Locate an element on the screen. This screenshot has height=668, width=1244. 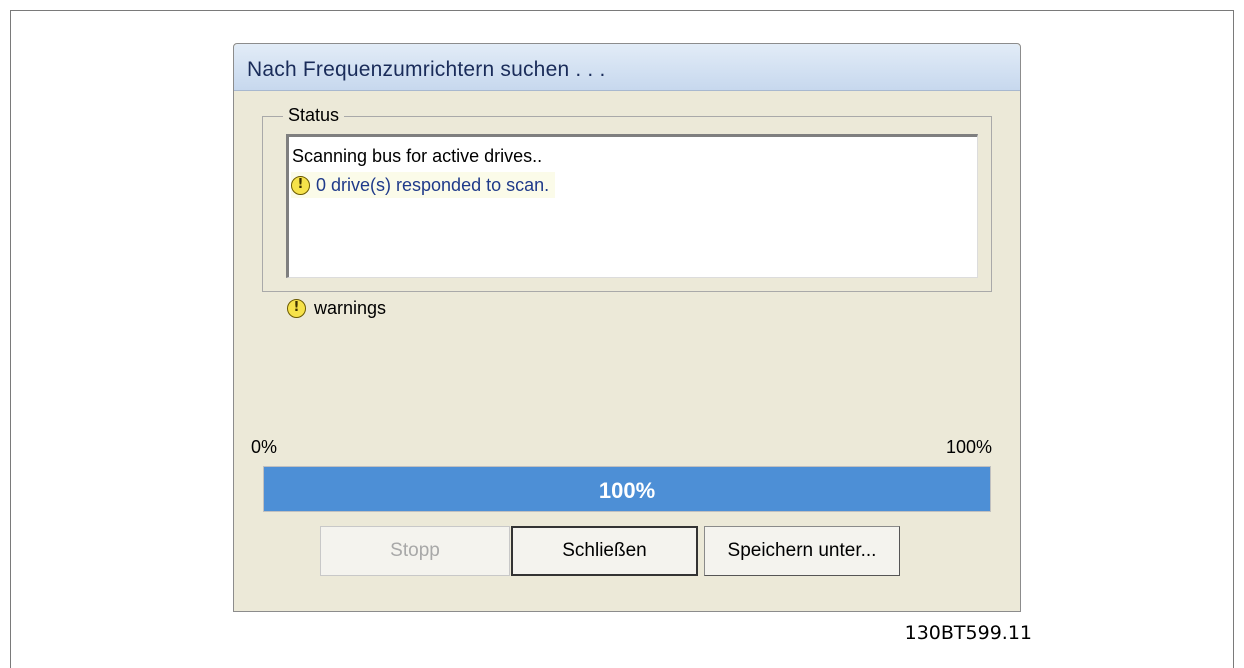
progress-value-label: 100% is located at coordinates (627, 490).